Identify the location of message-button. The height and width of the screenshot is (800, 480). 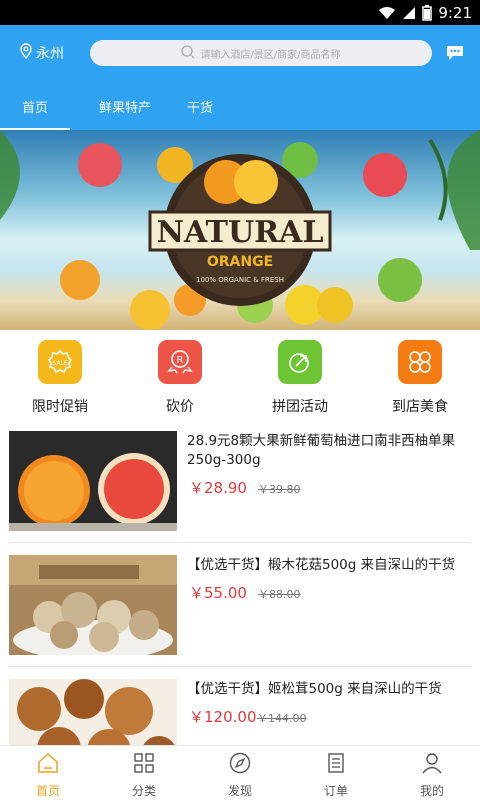
(455, 55).